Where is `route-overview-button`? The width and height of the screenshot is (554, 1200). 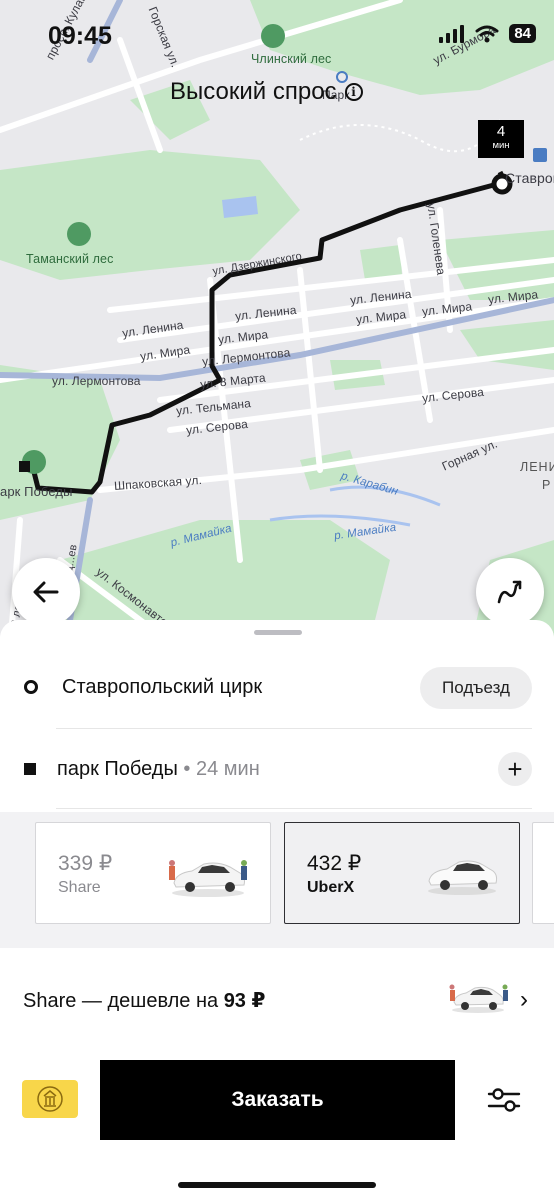 route-overview-button is located at coordinates (510, 592).